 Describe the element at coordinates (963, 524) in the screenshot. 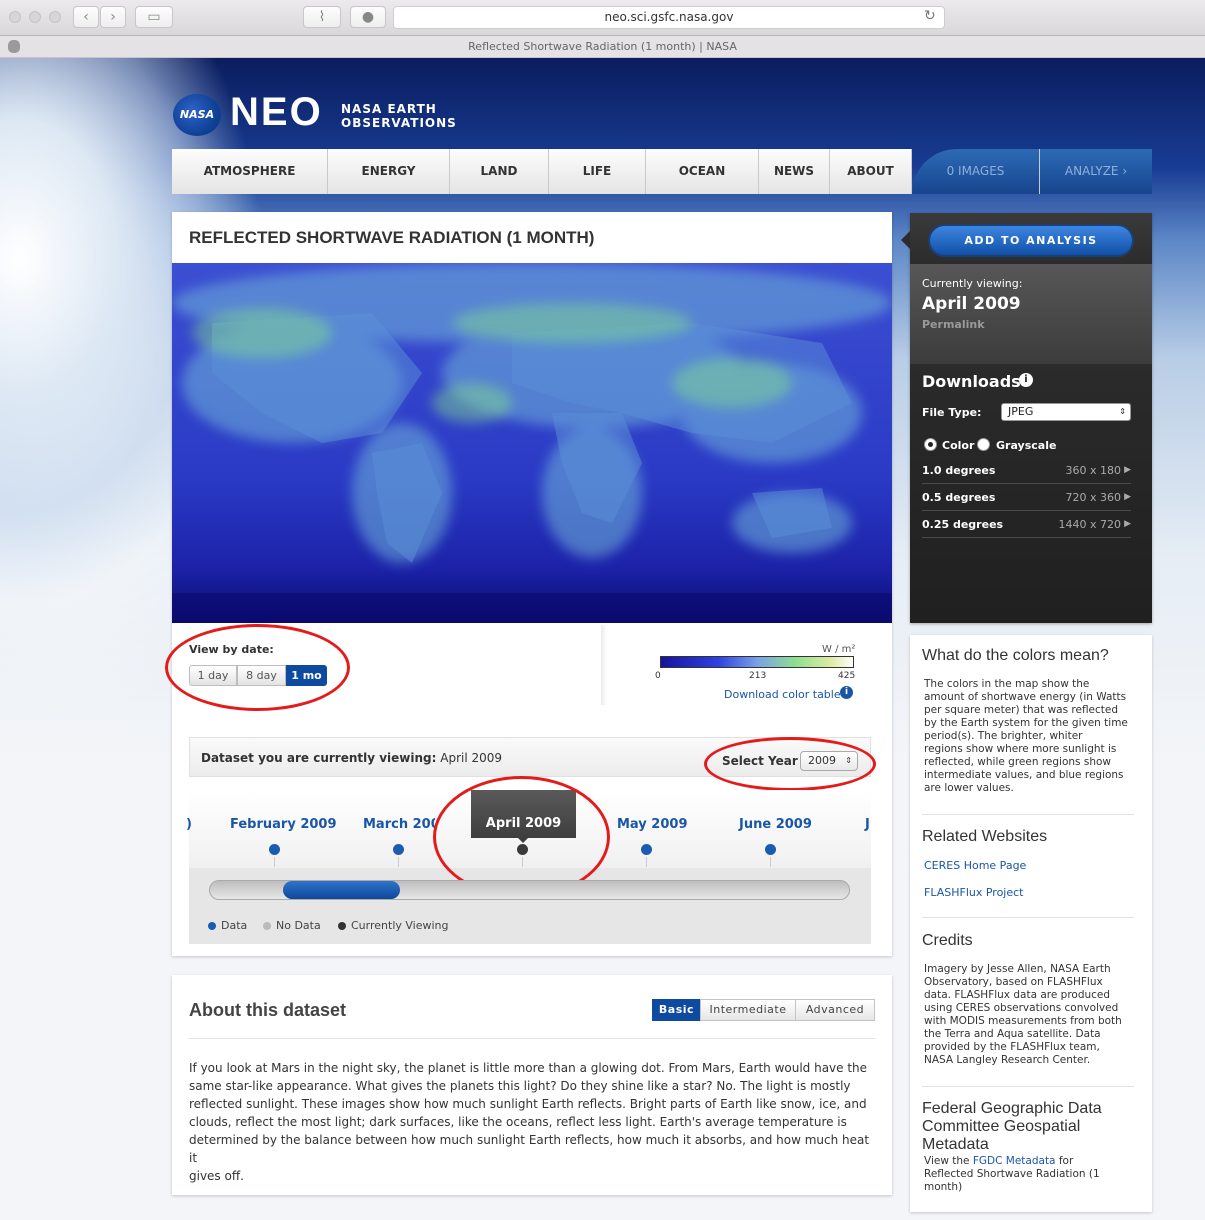

I see `resolution-label: 0.25 degrees` at that location.